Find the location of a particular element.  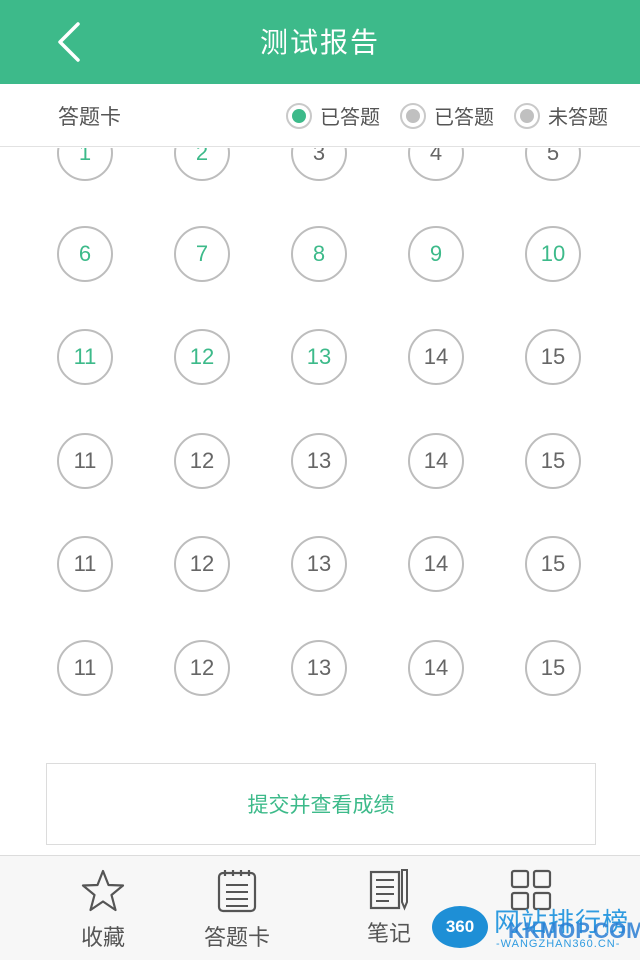

submit-and-view-score-button: 提交并查看成绩 is located at coordinates (321, 804).